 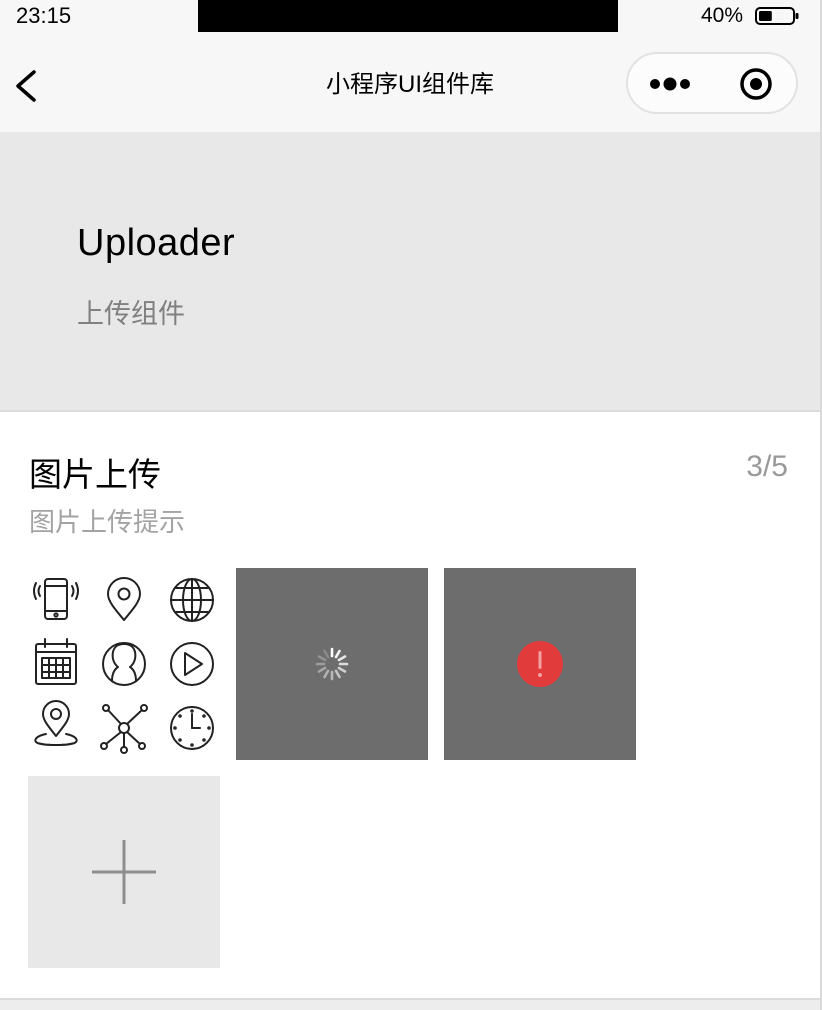 I want to click on uploader-tip: 图片上传提示, so click(x=107, y=522).